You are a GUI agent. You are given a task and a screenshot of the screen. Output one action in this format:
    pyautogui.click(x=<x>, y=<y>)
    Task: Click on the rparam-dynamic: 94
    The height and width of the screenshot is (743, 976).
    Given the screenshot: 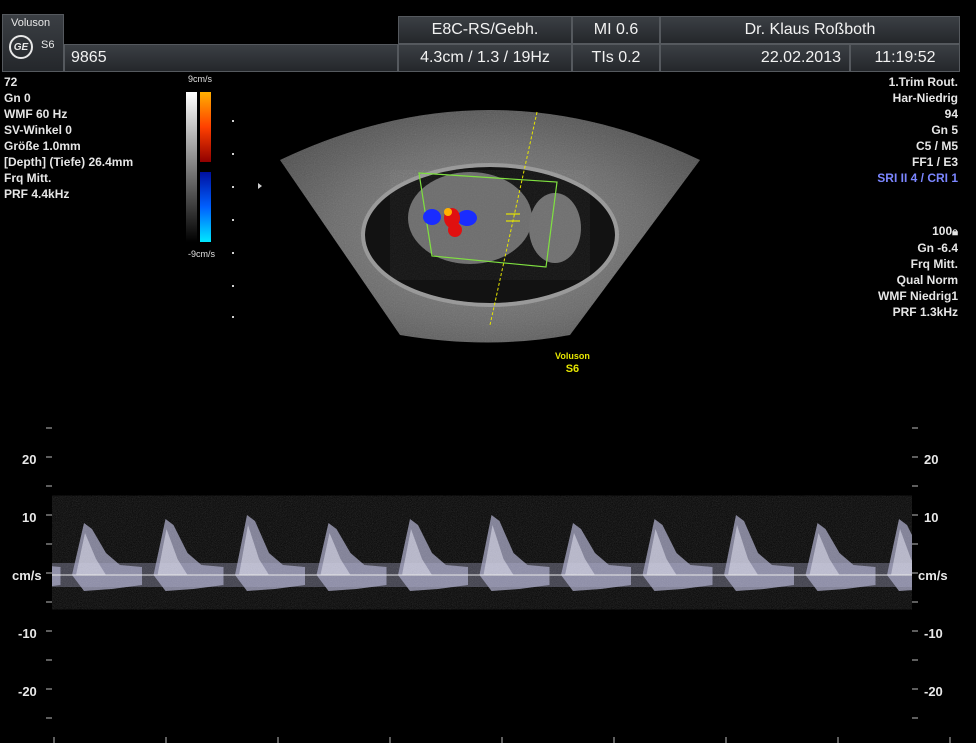 What is the action you would take?
    pyautogui.click(x=951, y=114)
    